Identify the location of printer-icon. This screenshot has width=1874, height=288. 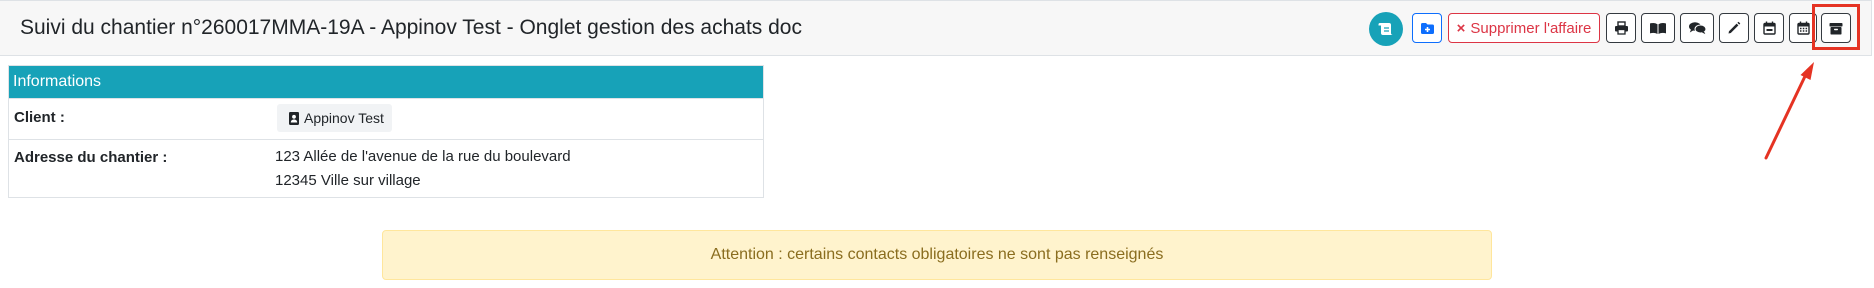
(1621, 28).